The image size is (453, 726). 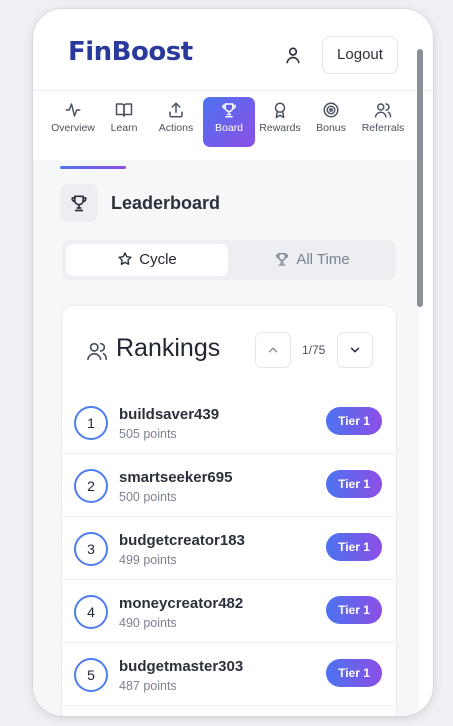 What do you see at coordinates (181, 666) in the screenshot?
I see `username: budgetmaster303` at bounding box center [181, 666].